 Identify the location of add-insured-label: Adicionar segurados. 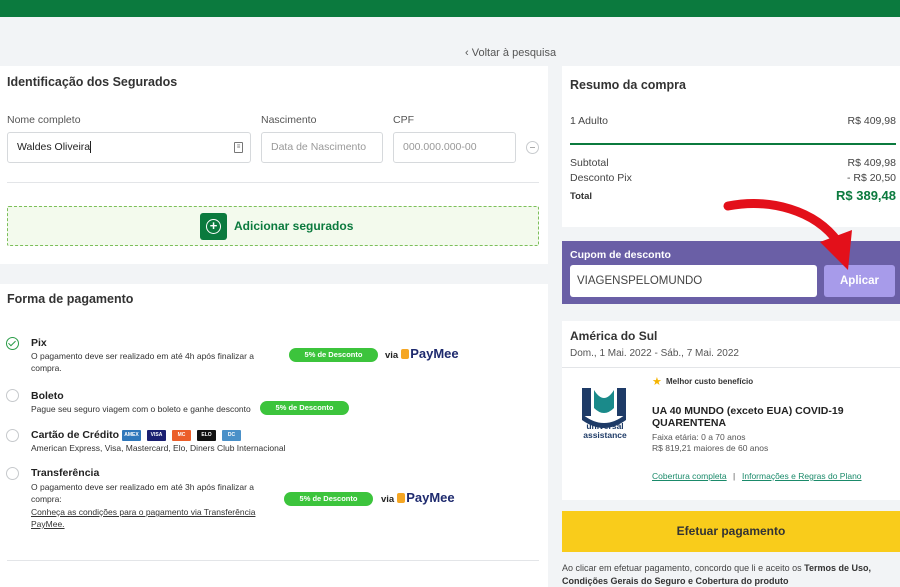
(294, 226).